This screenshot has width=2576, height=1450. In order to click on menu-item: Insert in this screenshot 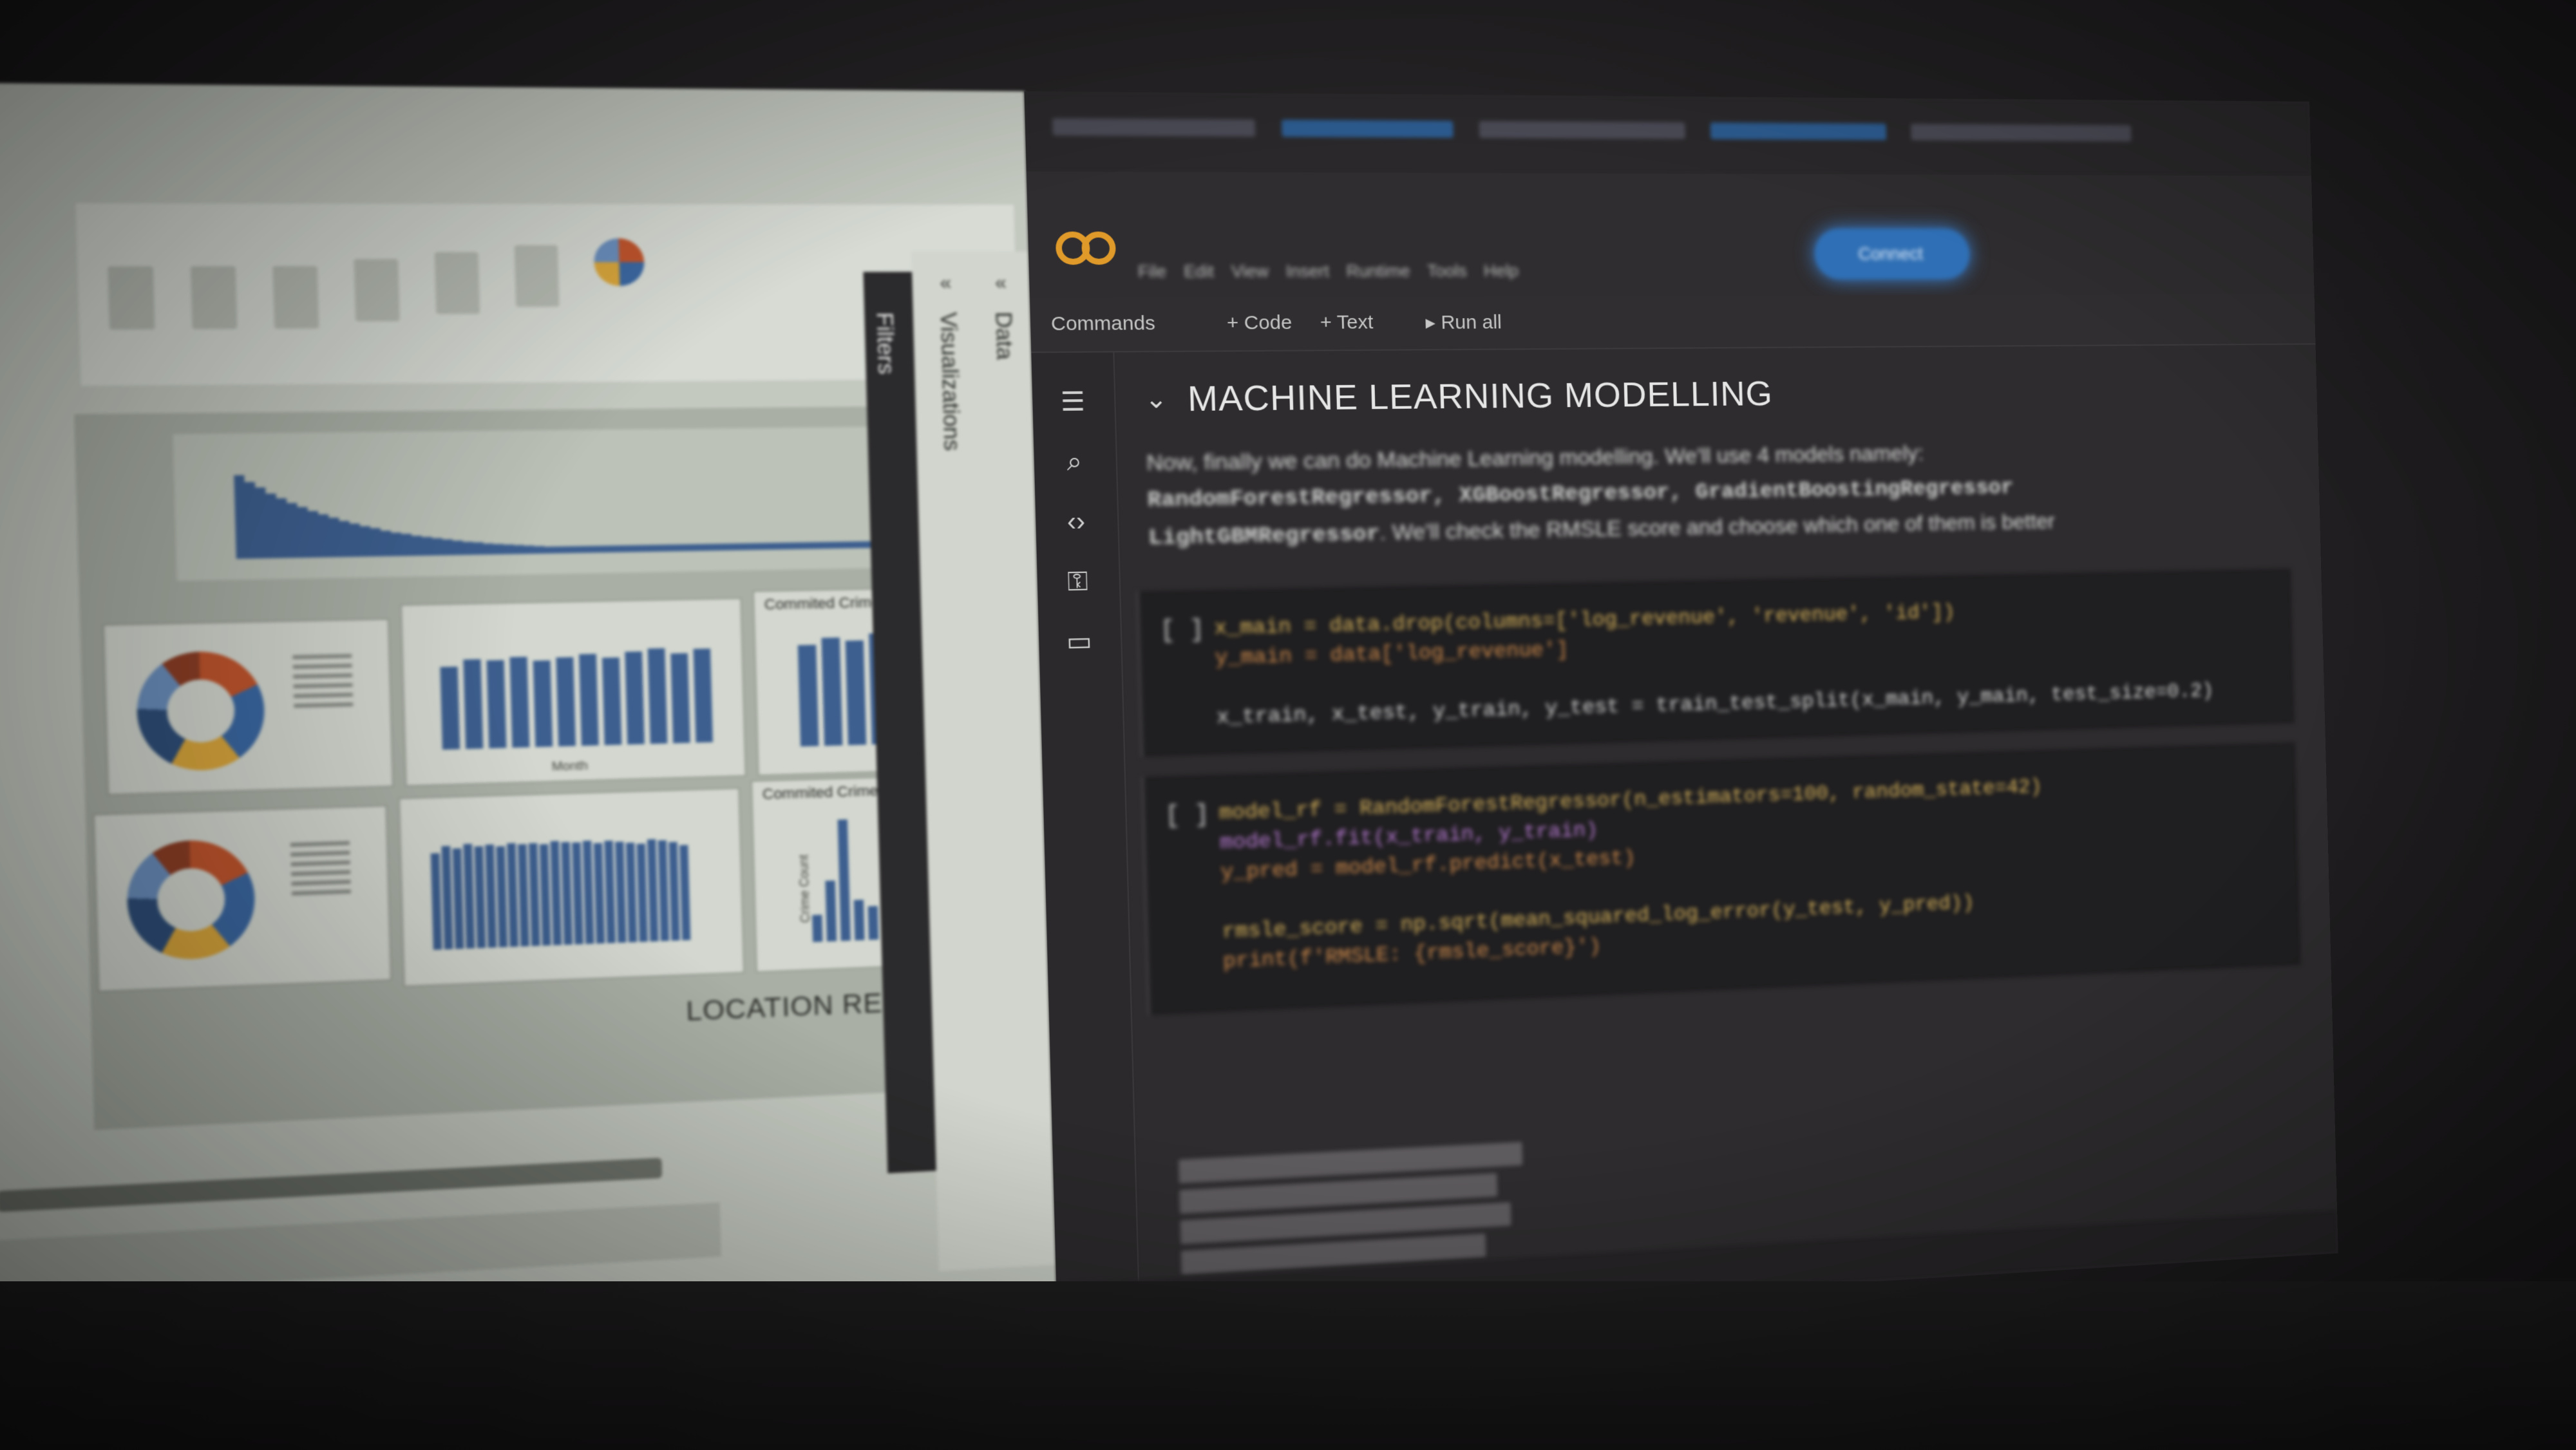, I will do `click(1307, 271)`.